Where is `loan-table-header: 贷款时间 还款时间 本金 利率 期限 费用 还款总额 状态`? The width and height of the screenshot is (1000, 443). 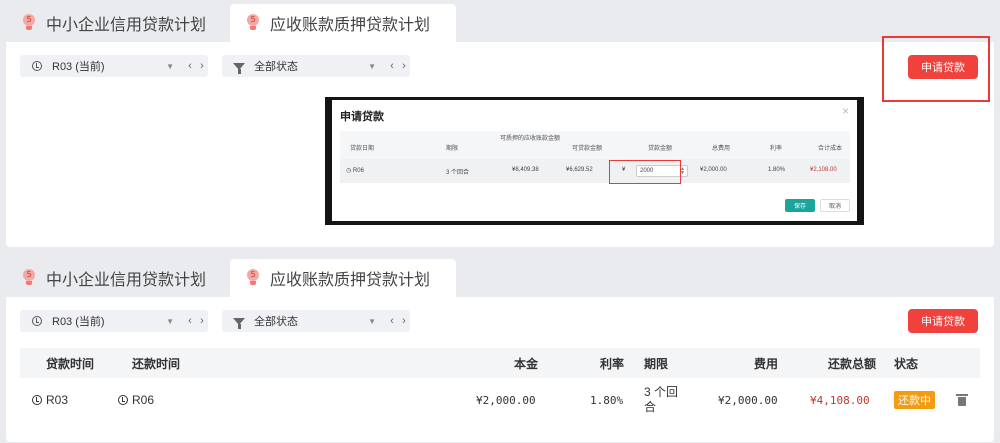 loan-table-header: 贷款时间 还款时间 本金 利率 期限 费用 还款总额 状态 is located at coordinates (500, 363).